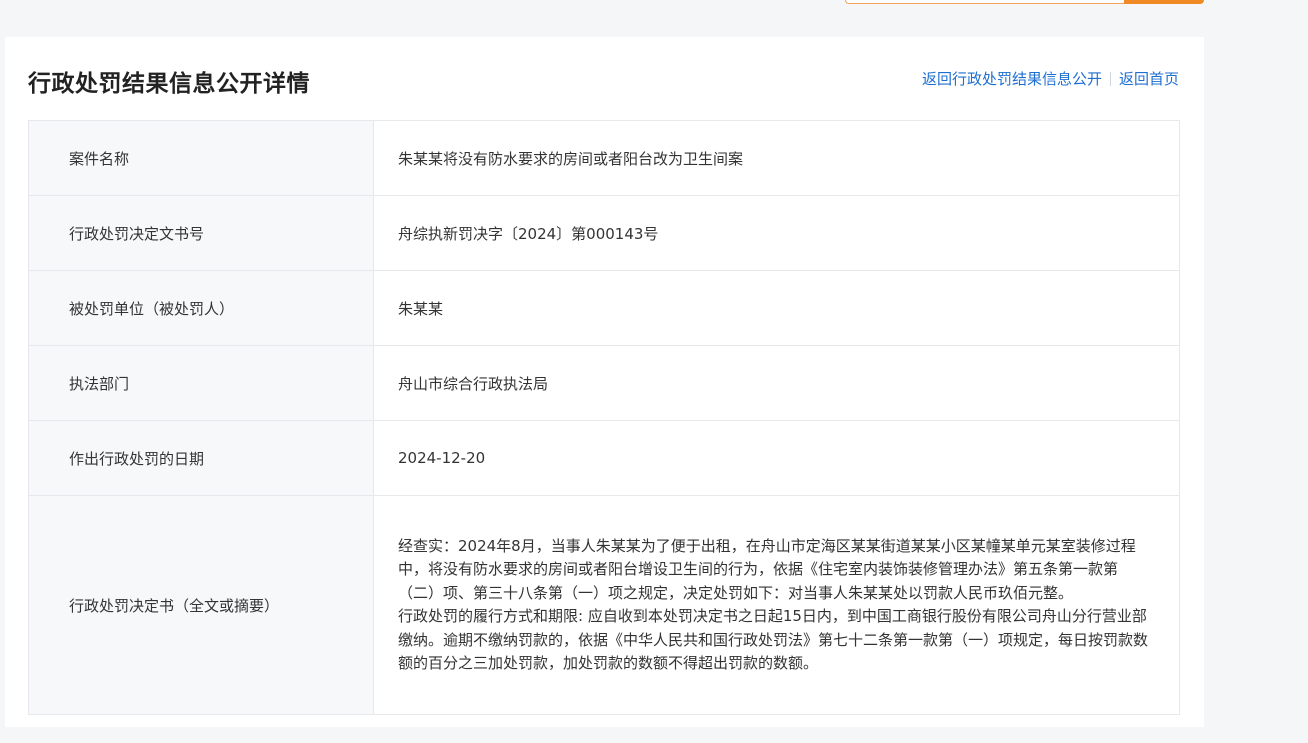 This screenshot has height=743, width=1308. I want to click on row-label-decision-text: 行政处罚决定书（全文或摘要）, so click(201, 605).